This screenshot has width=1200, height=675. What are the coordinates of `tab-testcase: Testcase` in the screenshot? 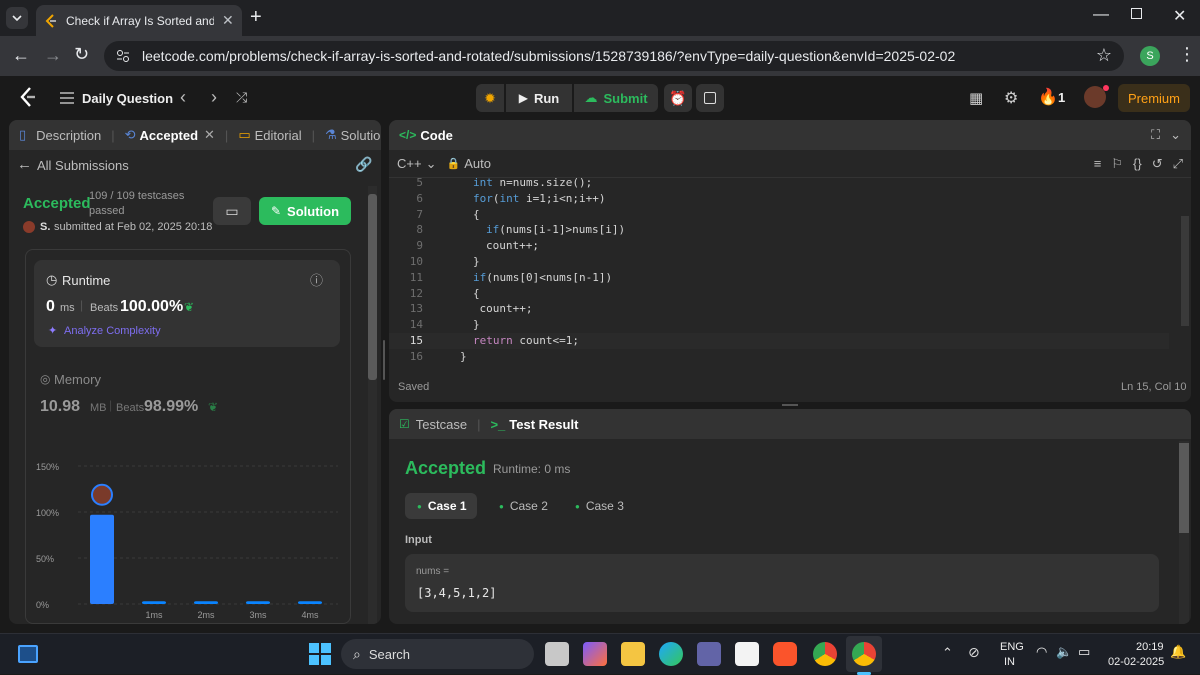 It's located at (441, 424).